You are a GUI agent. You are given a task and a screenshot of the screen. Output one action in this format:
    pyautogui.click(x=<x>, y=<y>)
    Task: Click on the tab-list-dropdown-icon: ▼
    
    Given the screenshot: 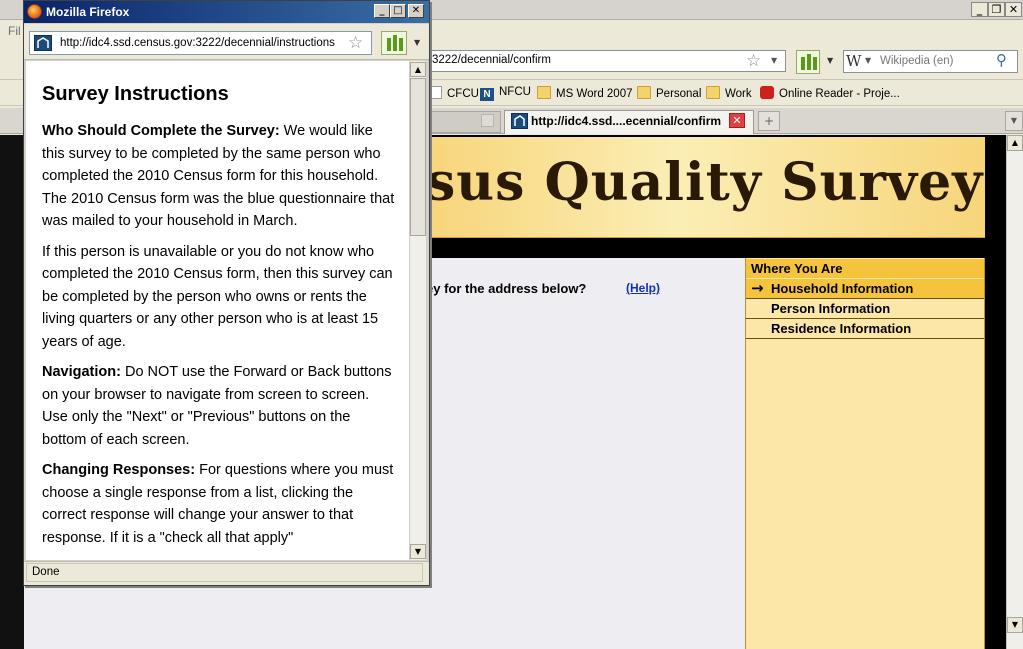 What is the action you would take?
    pyautogui.click(x=1014, y=121)
    